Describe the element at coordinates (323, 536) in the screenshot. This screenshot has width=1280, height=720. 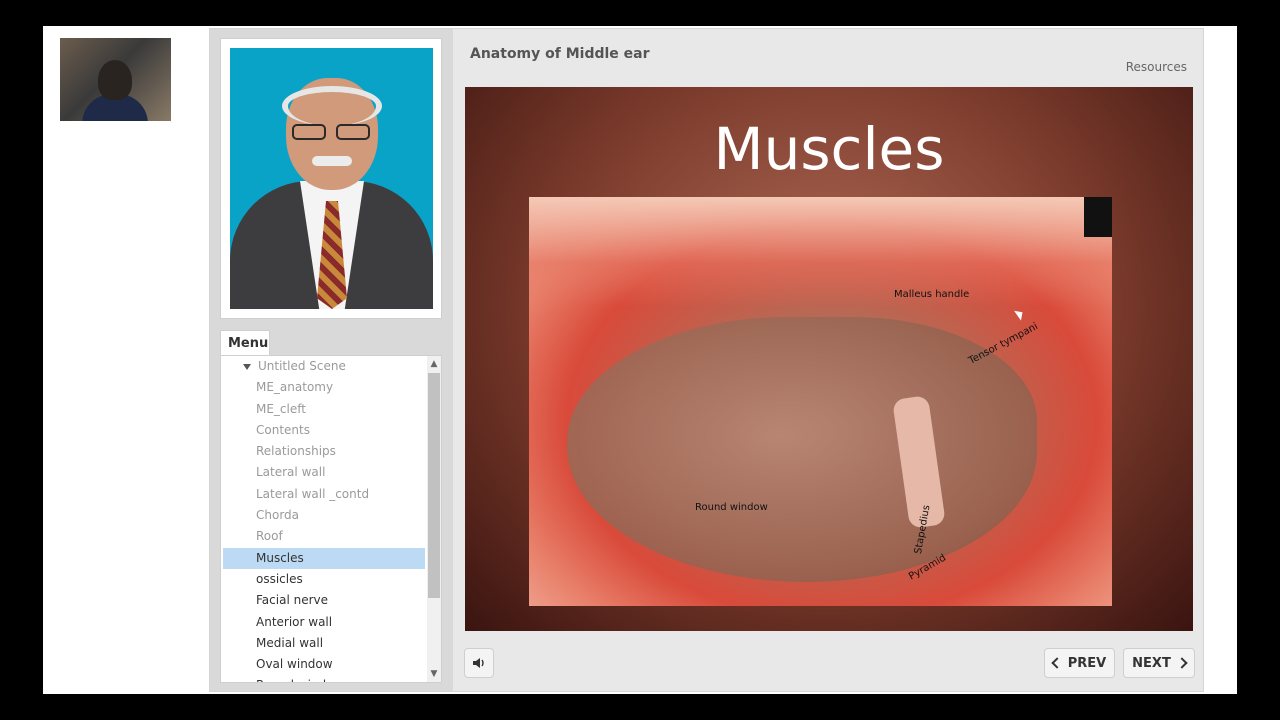
I see `menu-item-roof: Roof` at that location.